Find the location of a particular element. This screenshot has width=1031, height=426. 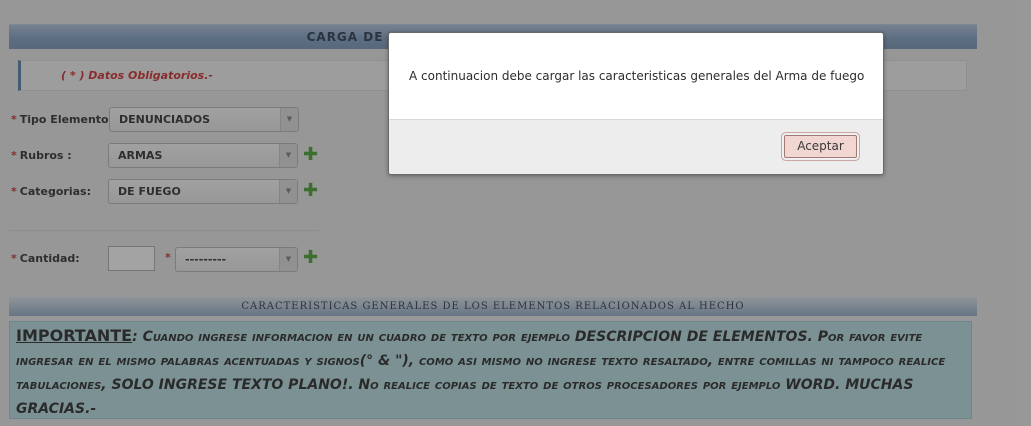

accept-button: Aceptar is located at coordinates (820, 146).